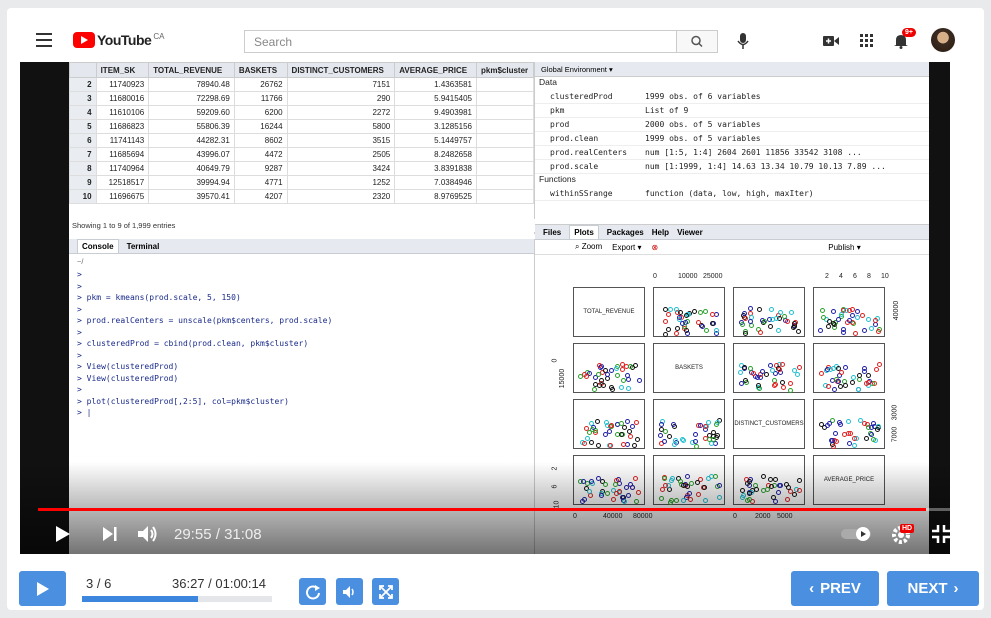 The width and height of the screenshot is (991, 618). I want to click on table-cell: 4771, so click(260, 182).